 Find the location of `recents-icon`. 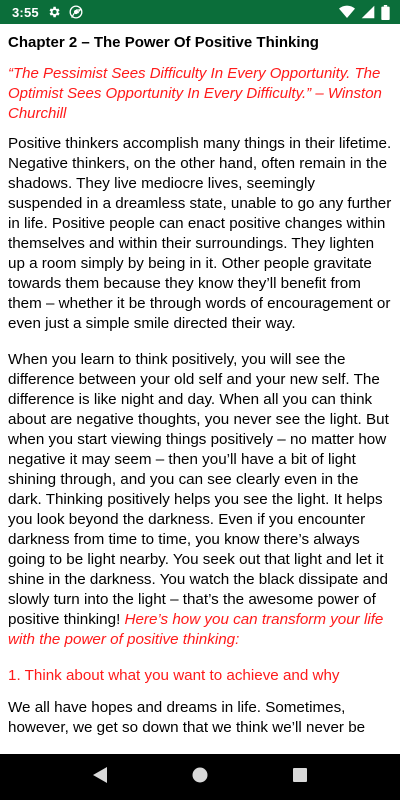

recents-icon is located at coordinates (300, 777).